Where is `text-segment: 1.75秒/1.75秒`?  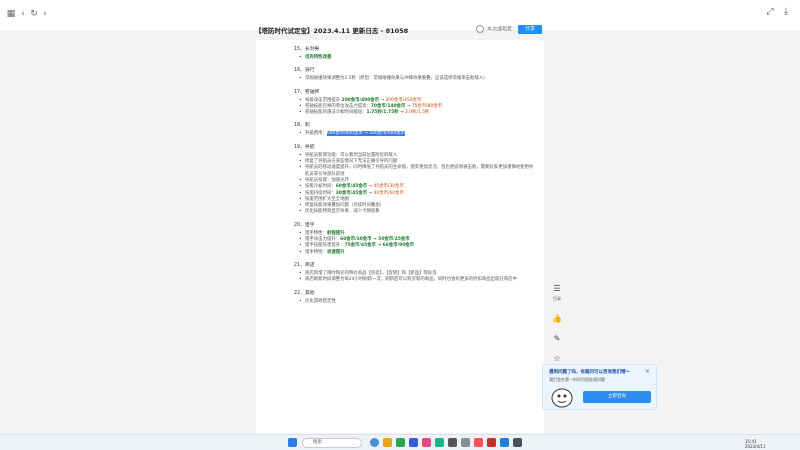 text-segment: 1.75秒/1.75秒 is located at coordinates (382, 113).